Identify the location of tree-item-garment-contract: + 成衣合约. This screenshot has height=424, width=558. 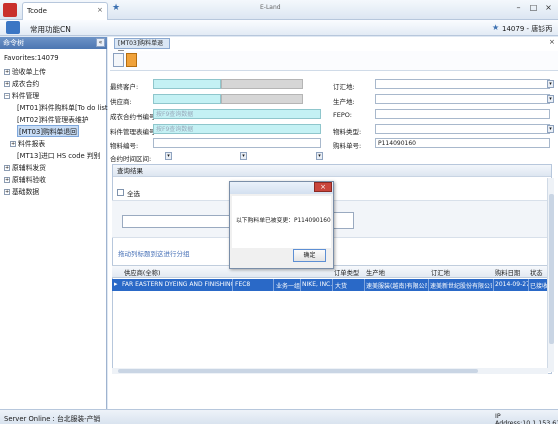
(21, 83).